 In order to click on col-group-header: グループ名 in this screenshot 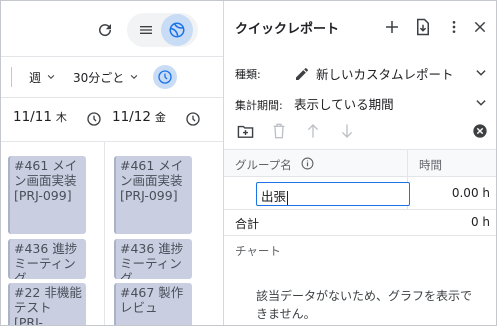, I will do `click(263, 165)`.